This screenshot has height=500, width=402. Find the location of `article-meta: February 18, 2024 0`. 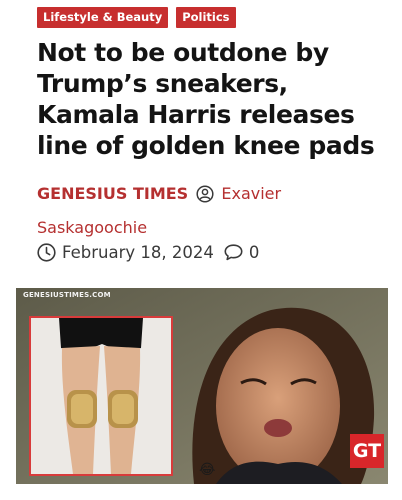

article-meta: February 18, 2024 0 is located at coordinates (148, 252).